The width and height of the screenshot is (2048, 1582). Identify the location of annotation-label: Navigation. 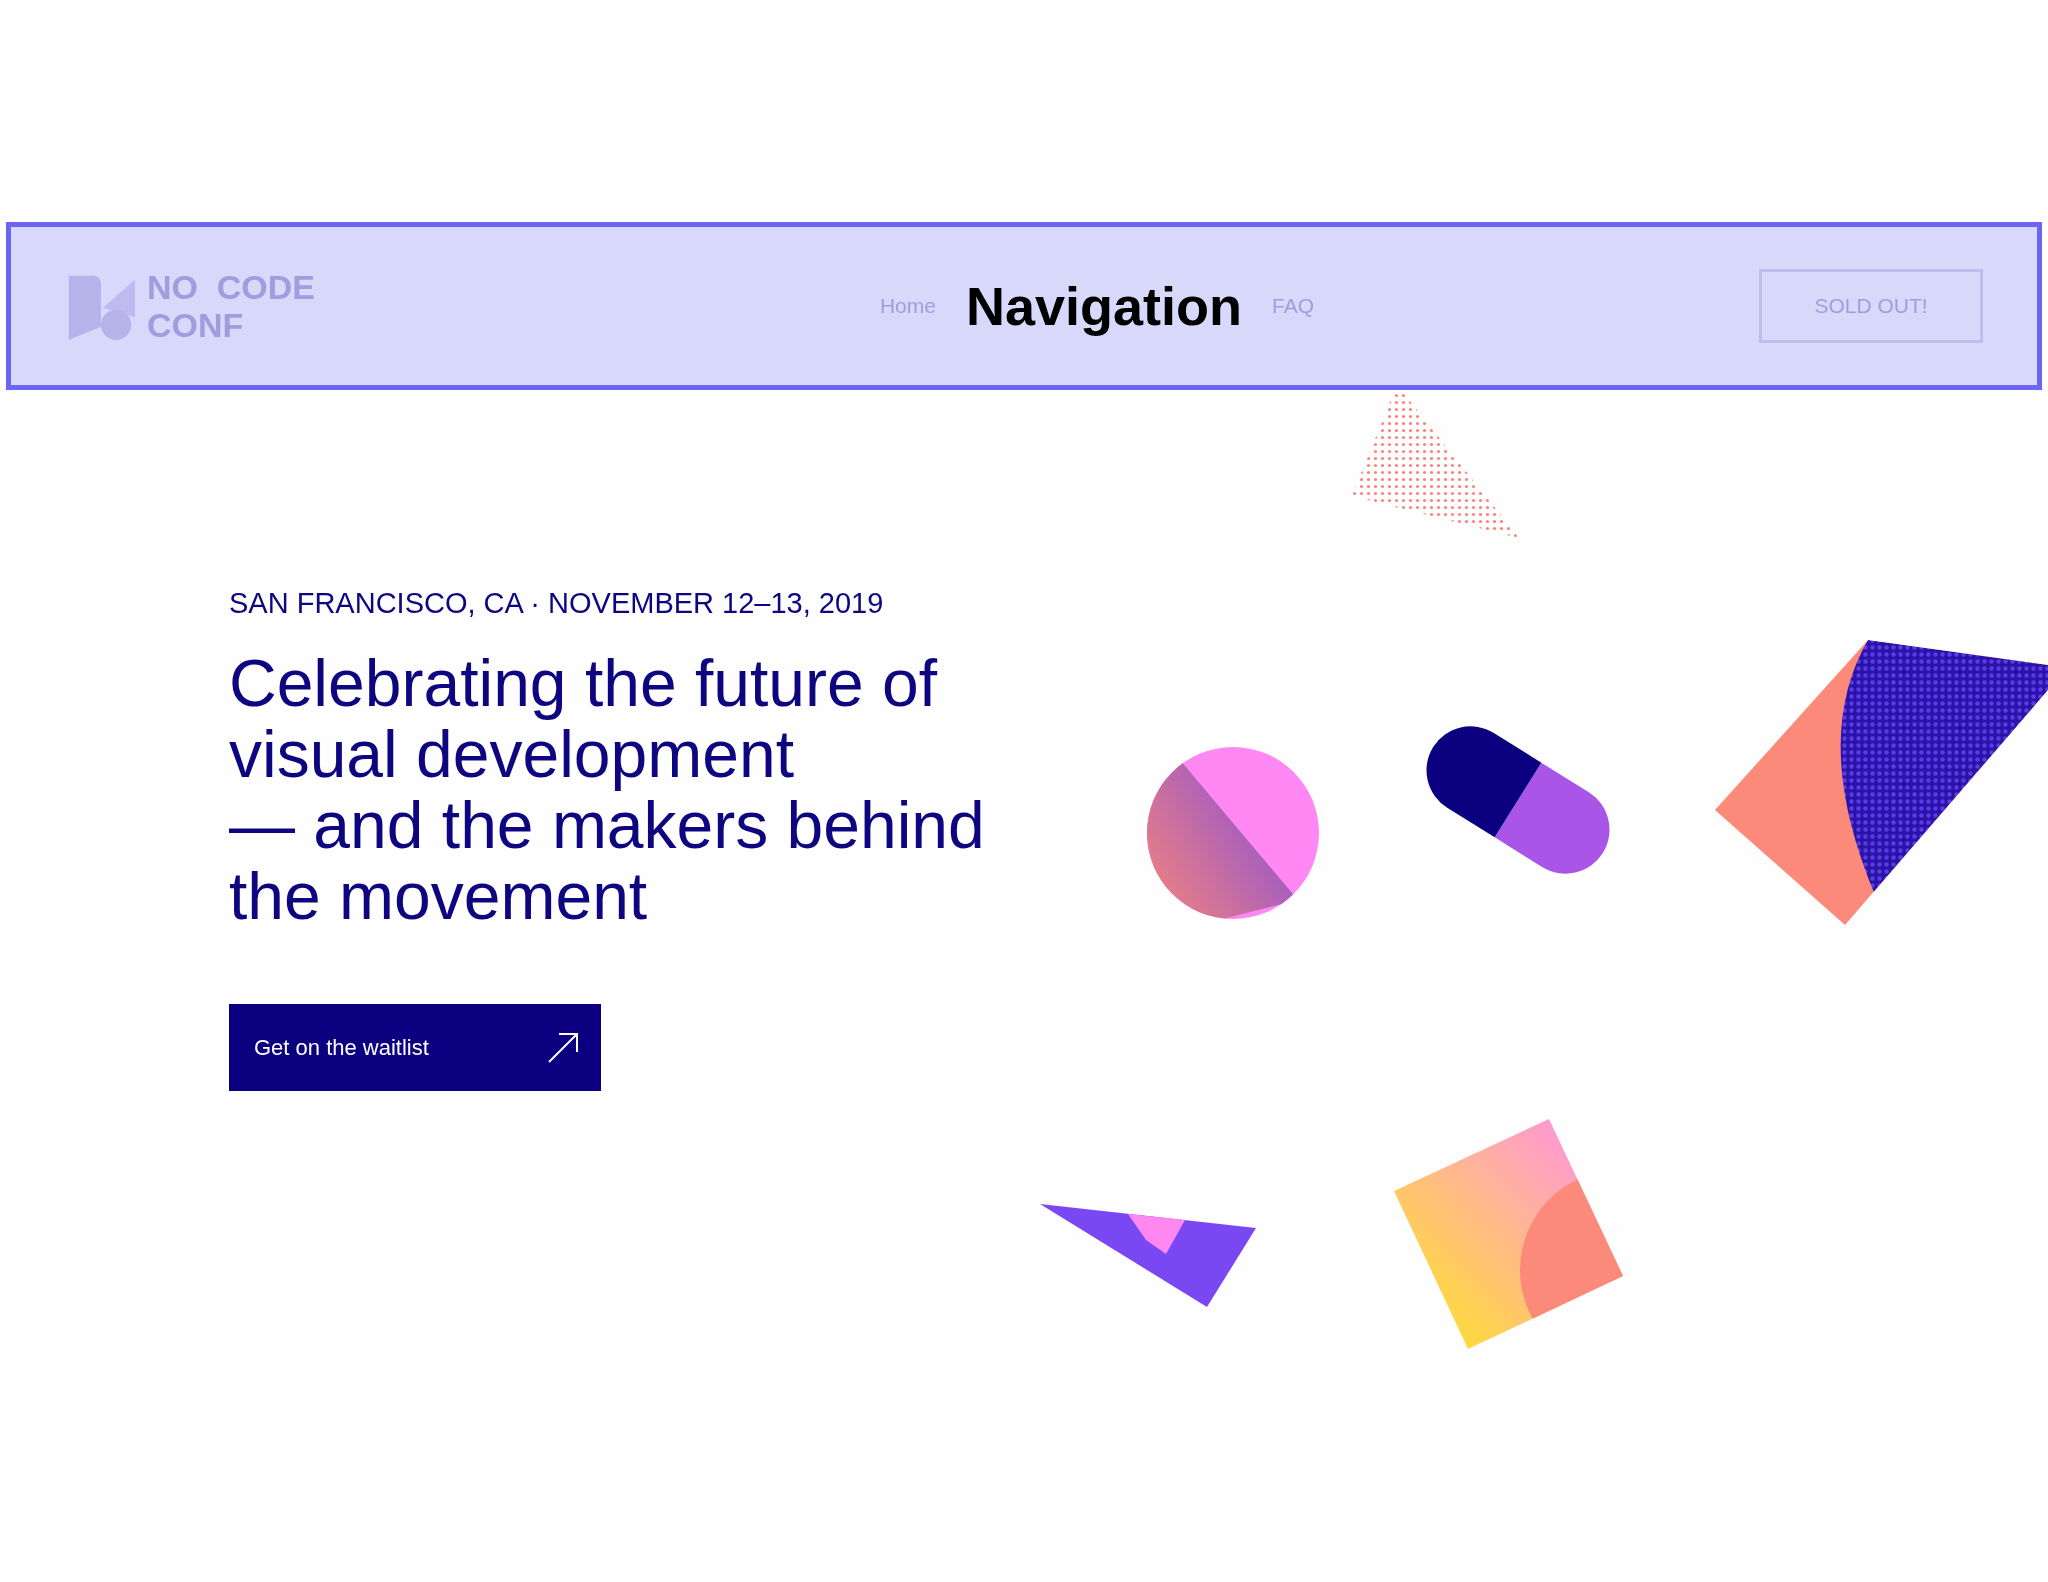
(1104, 306).